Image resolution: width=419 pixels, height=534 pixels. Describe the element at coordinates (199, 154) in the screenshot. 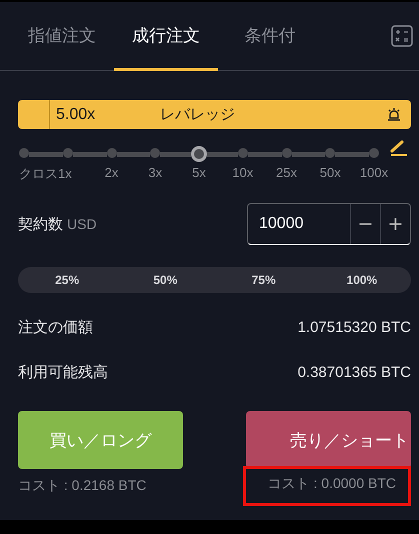

I see `slider-thumb` at that location.